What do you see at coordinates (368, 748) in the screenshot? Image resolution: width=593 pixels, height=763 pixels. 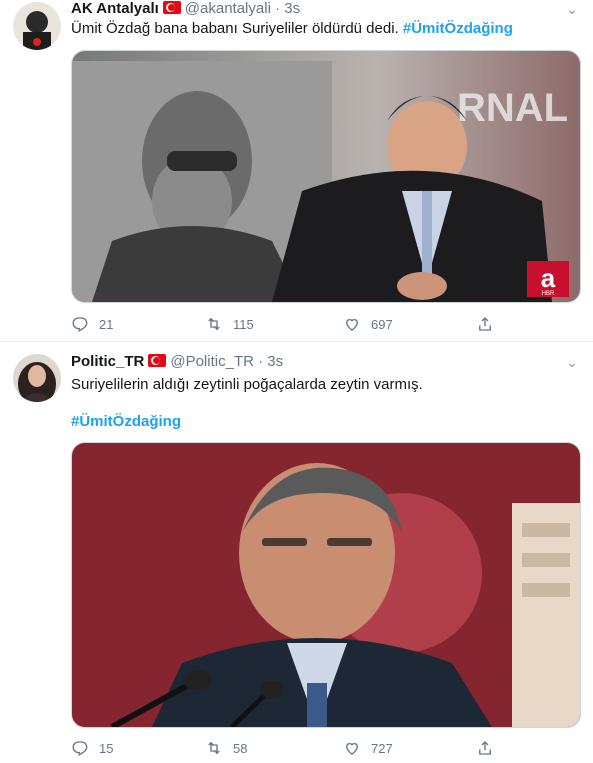 I see `like-button: 727` at bounding box center [368, 748].